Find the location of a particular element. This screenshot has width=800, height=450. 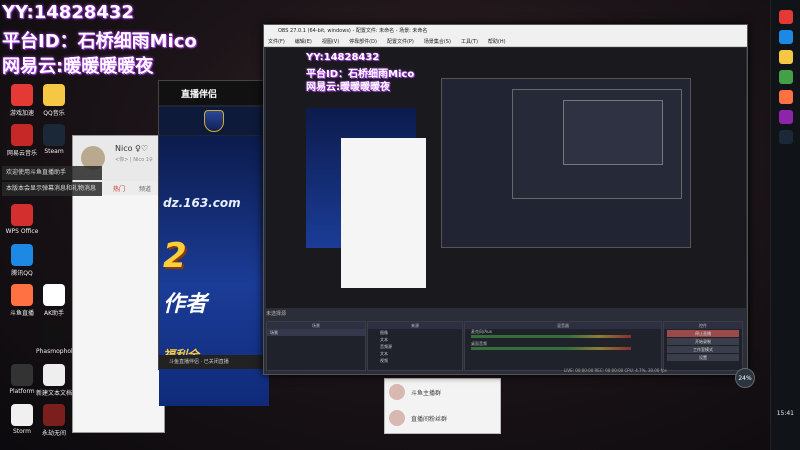

mixer-row: 桌面音频 is located at coordinates (563, 347).